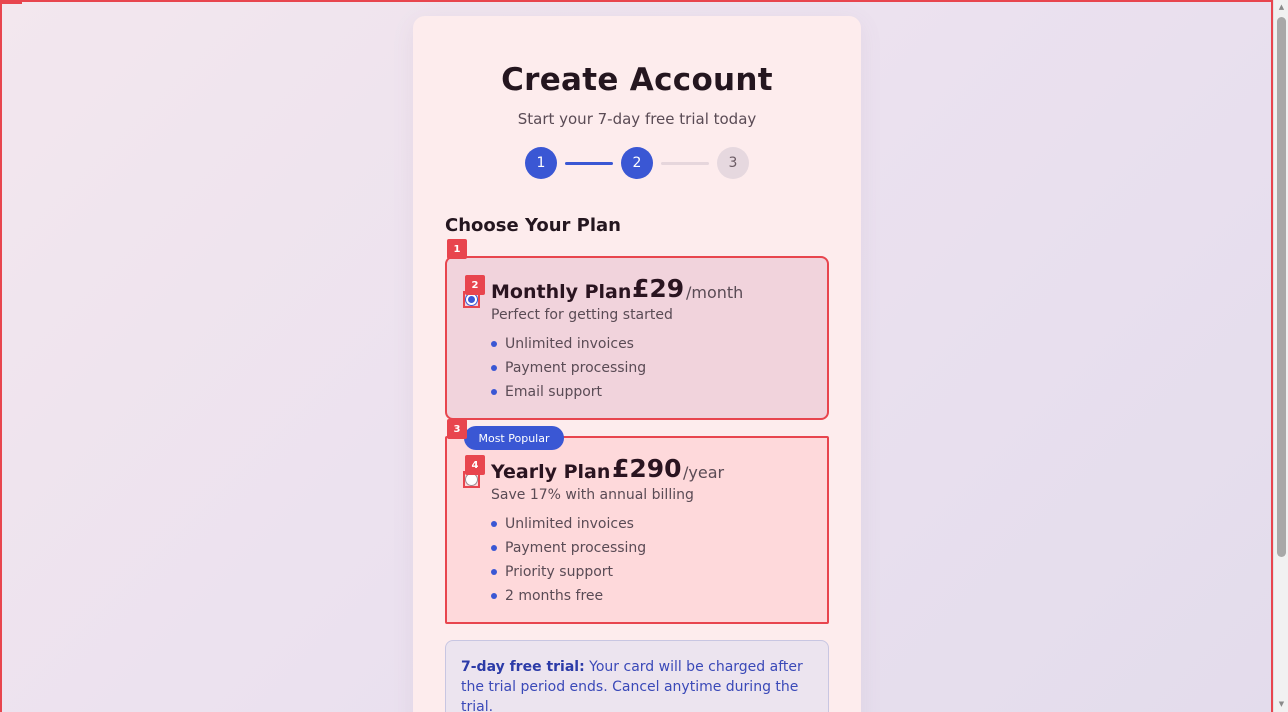 The width and height of the screenshot is (1288, 712). Describe the element at coordinates (546, 392) in the screenshot. I see `feature-item: Email support` at that location.